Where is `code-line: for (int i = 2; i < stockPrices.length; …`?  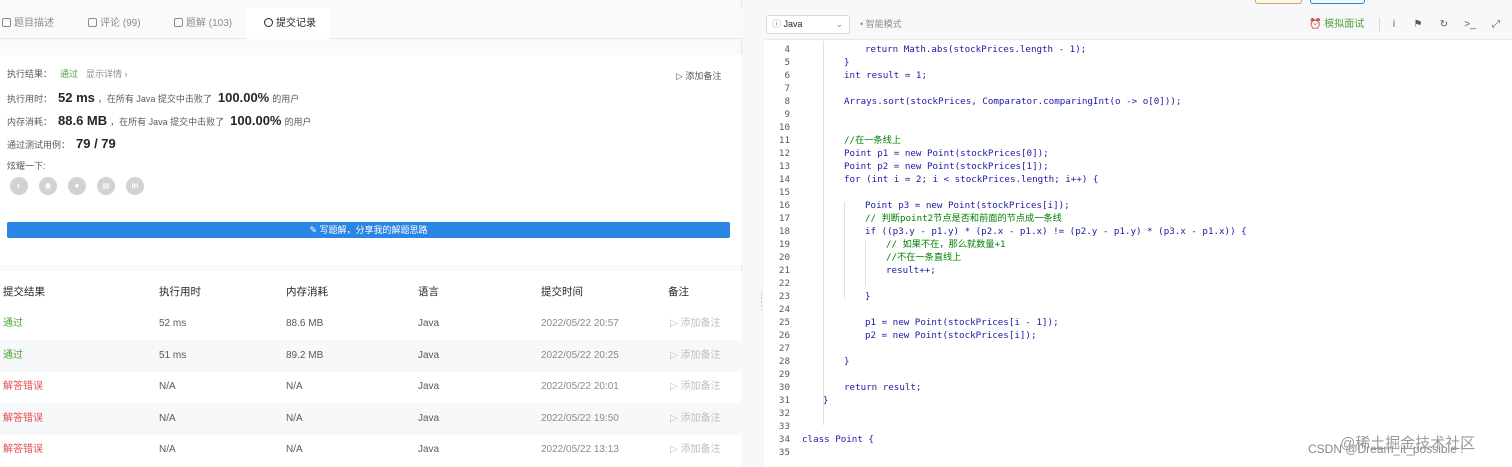
code-line: for (int i = 2; i < stockPrices.length; … is located at coordinates (971, 179).